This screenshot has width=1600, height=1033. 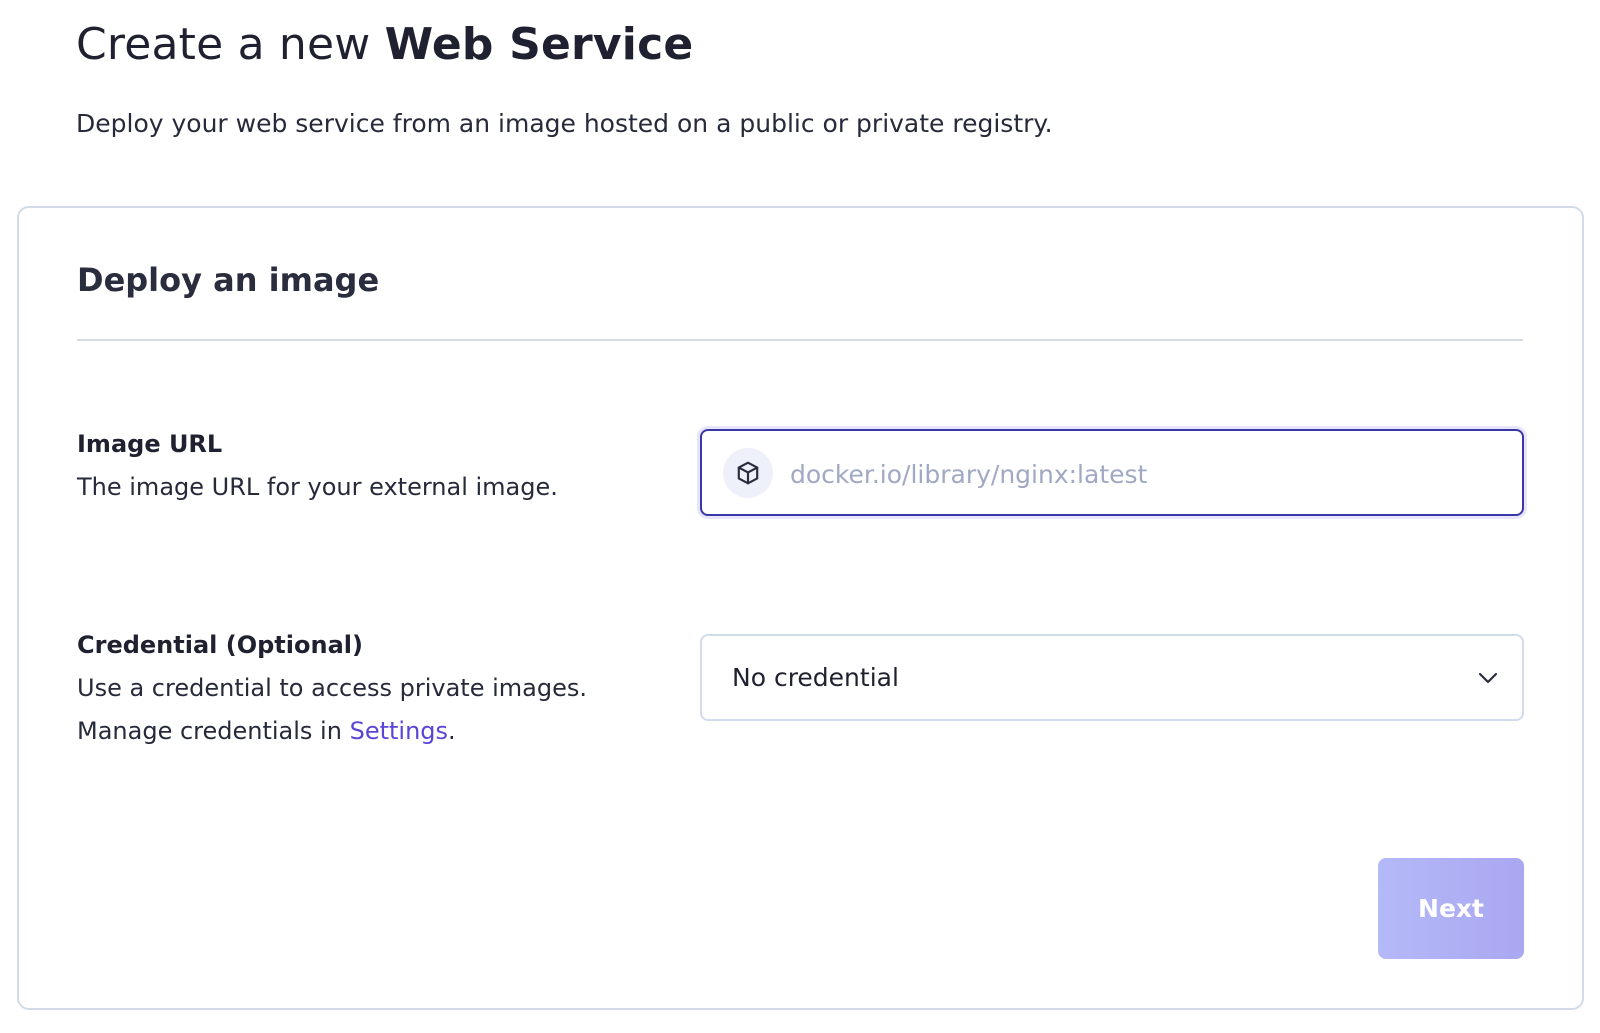 What do you see at coordinates (452, 731) in the screenshot?
I see `credential-manage-suffix: .` at bounding box center [452, 731].